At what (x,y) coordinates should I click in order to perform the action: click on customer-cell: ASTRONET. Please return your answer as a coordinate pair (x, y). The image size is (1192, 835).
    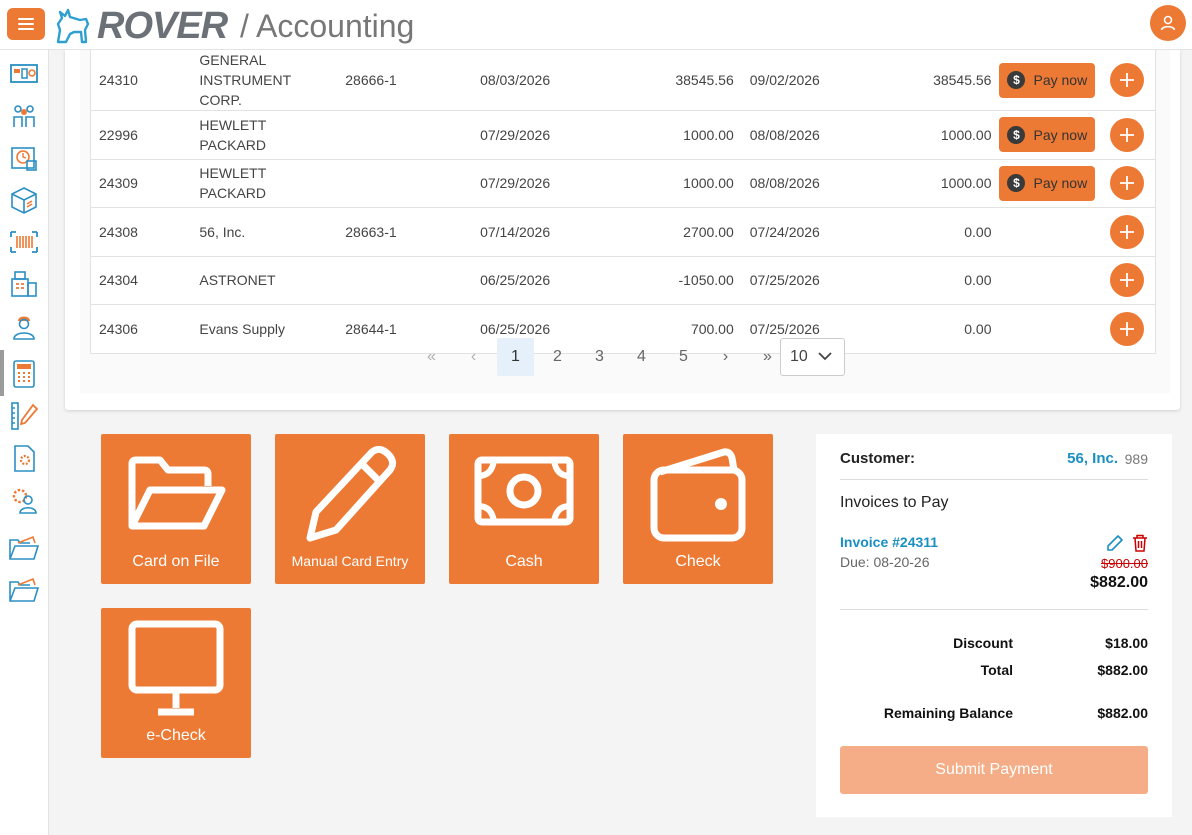
    Looking at the image, I should click on (264, 280).